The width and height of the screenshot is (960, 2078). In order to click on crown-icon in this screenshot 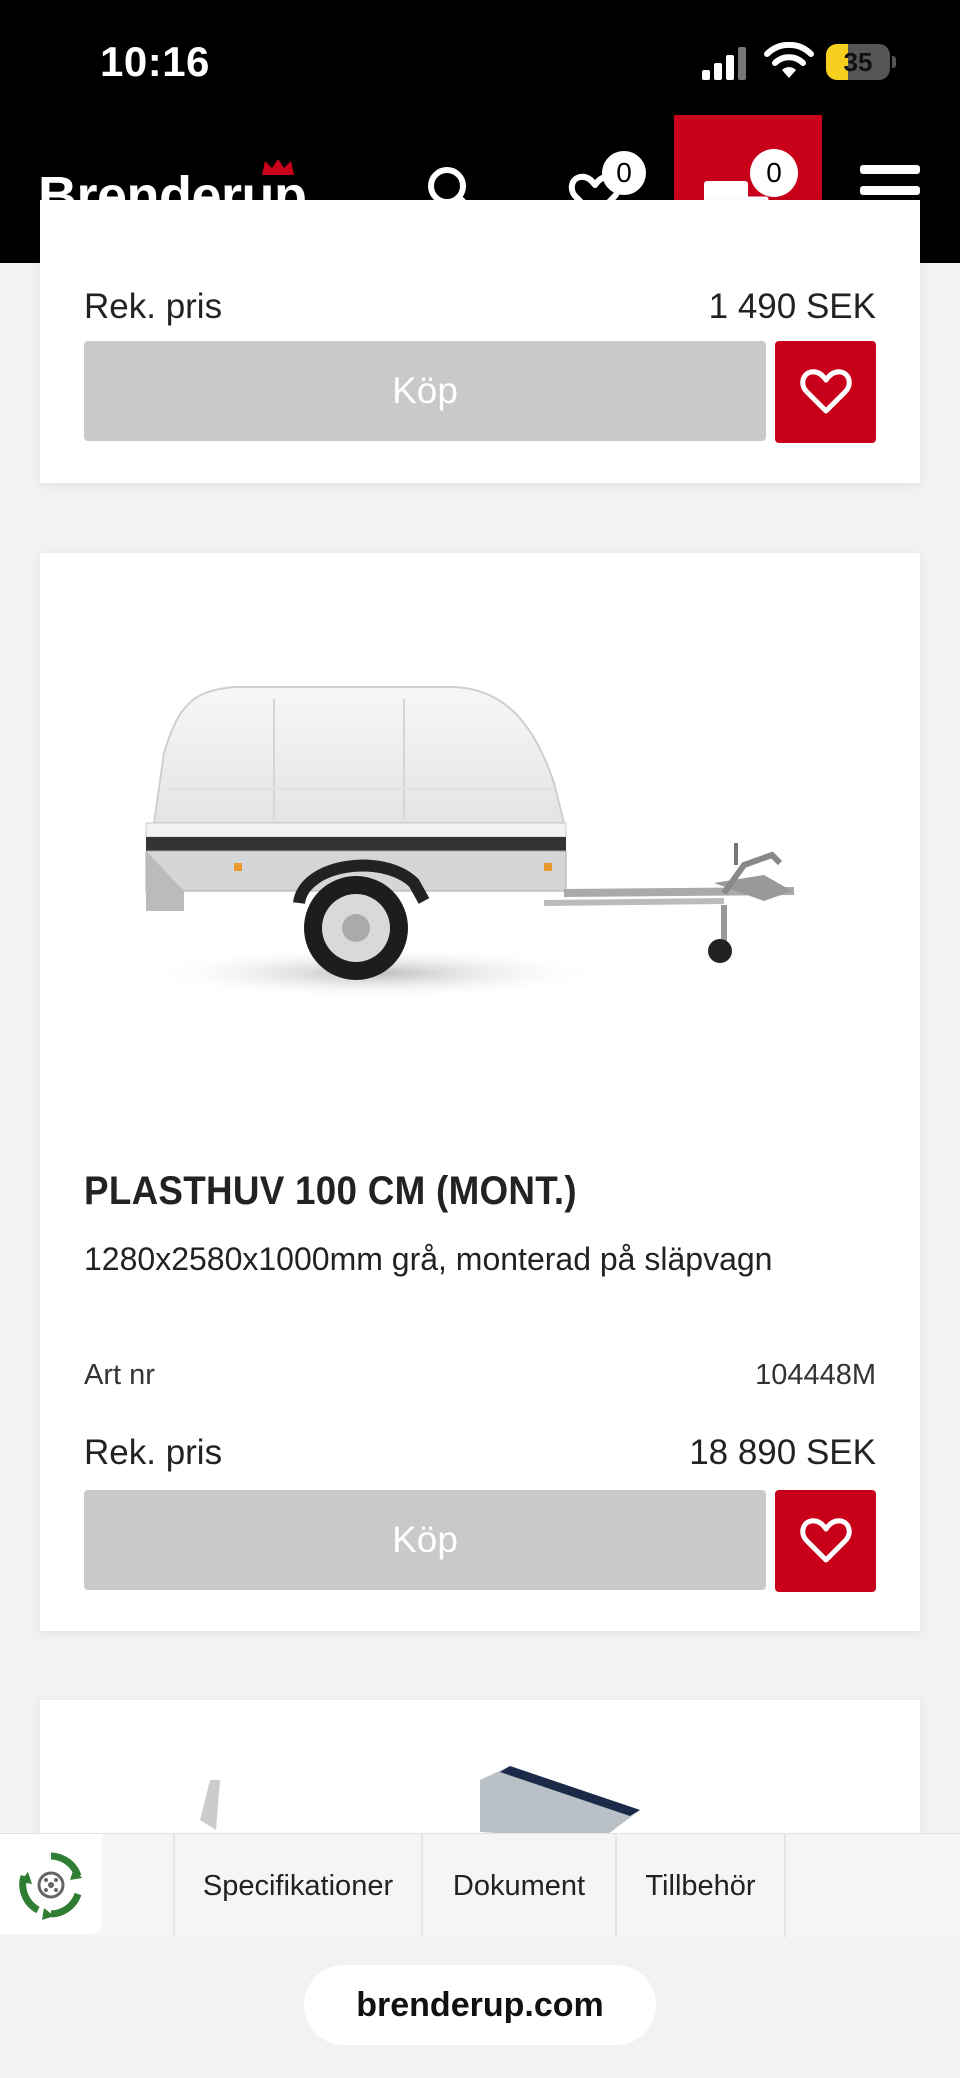, I will do `click(278, 167)`.